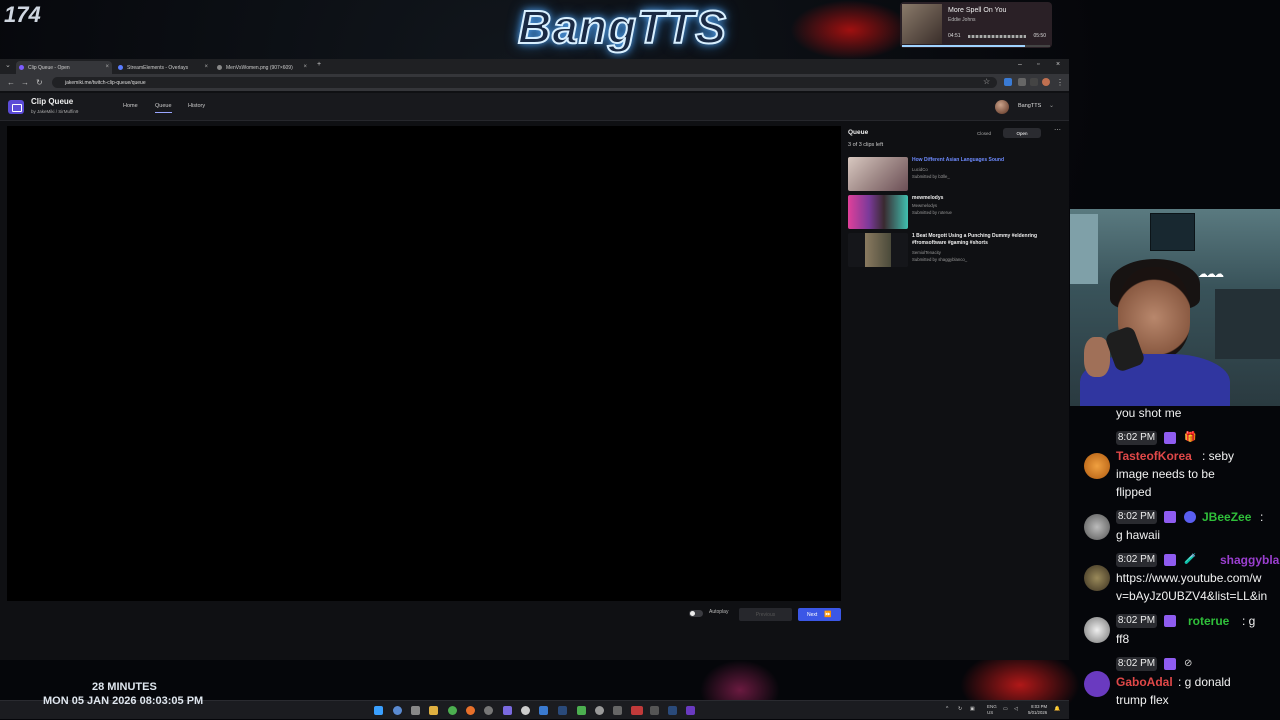 Image resolution: width=1280 pixels, height=720 pixels. What do you see at coordinates (947, 709) in the screenshot?
I see `tray-chevron-icon: ^` at bounding box center [947, 709].